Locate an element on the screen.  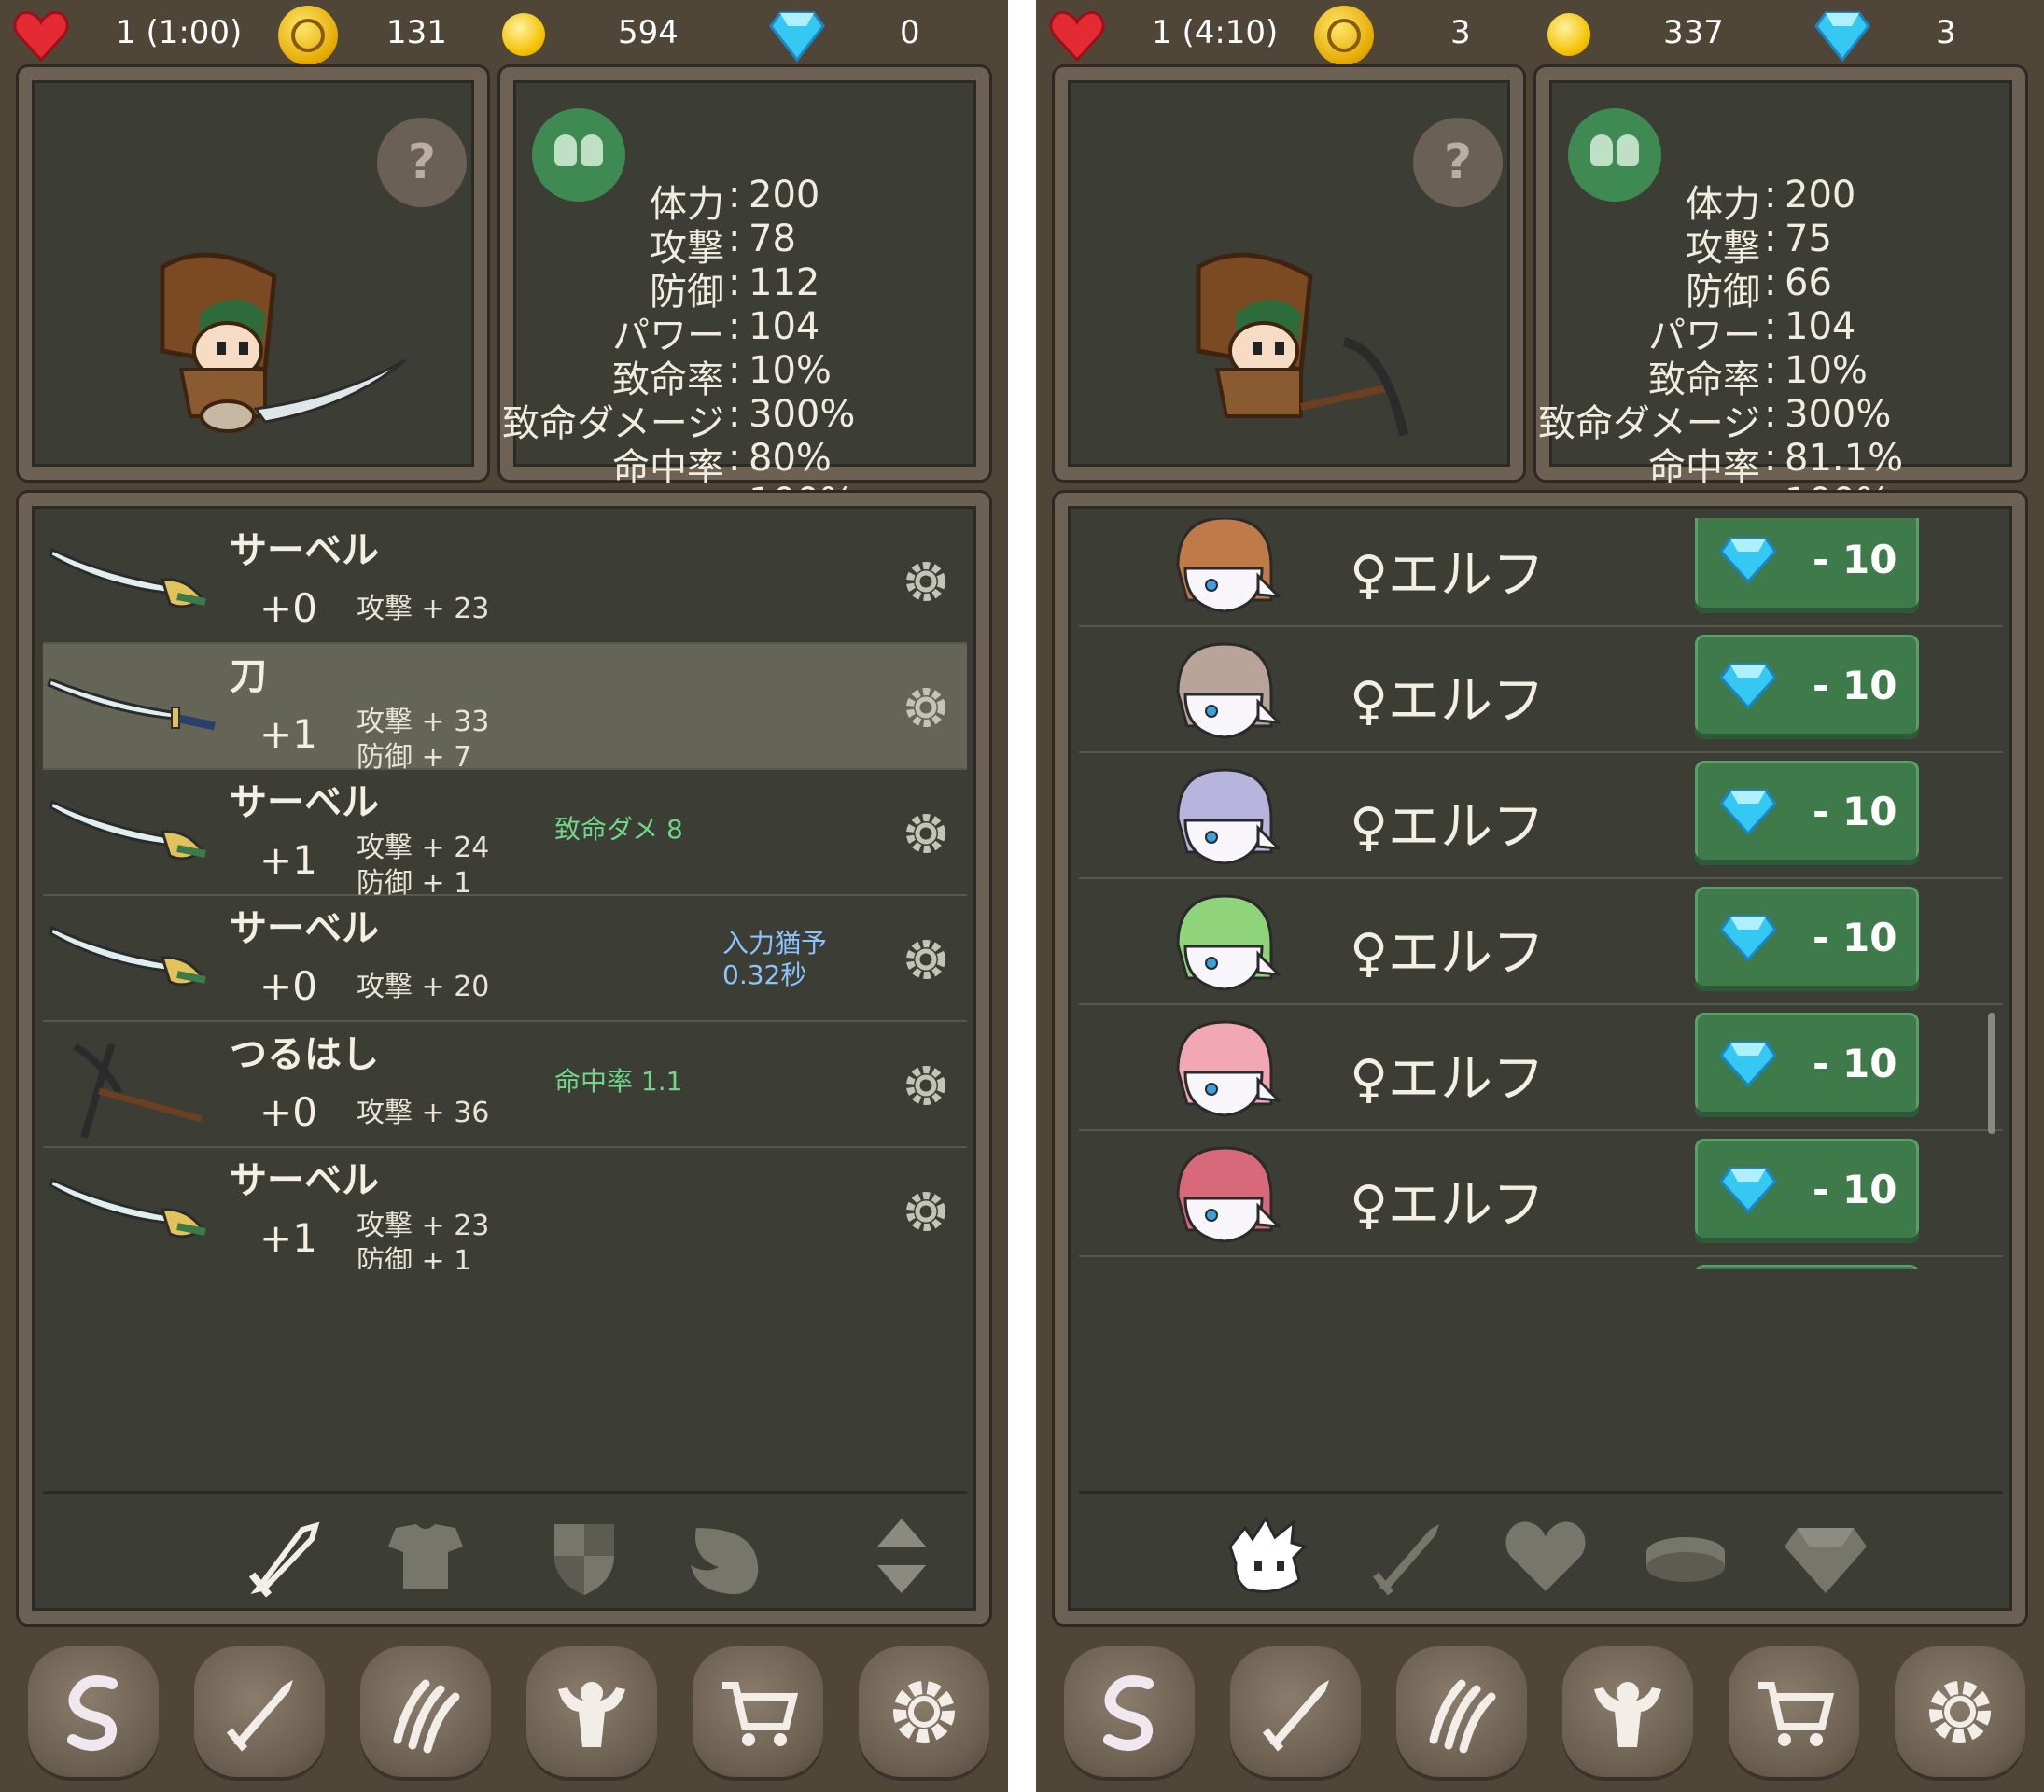
stat-row: 致命率:10% is located at coordinates (737, 375).